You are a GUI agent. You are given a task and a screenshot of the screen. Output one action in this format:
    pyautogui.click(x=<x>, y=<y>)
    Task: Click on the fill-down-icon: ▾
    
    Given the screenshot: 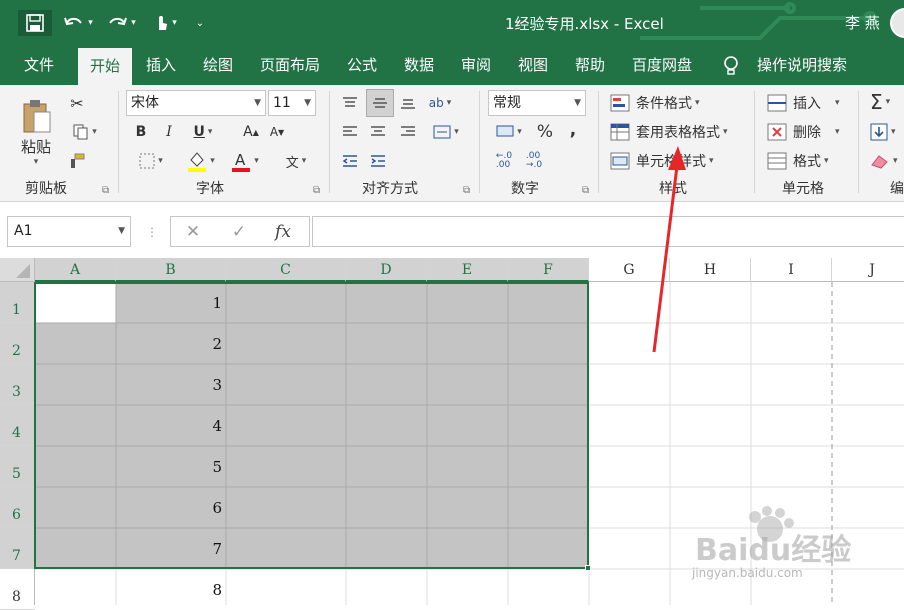 What is the action you would take?
    pyautogui.click(x=883, y=132)
    